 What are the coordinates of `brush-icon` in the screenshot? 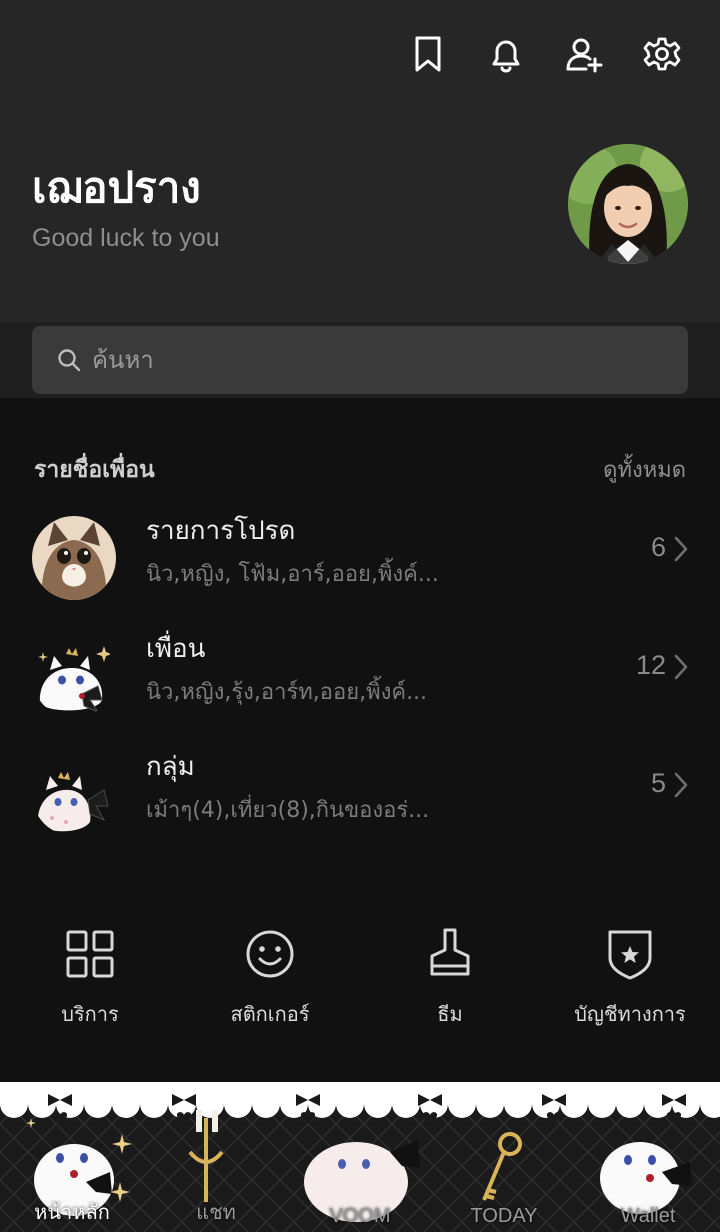 It's located at (450, 952).